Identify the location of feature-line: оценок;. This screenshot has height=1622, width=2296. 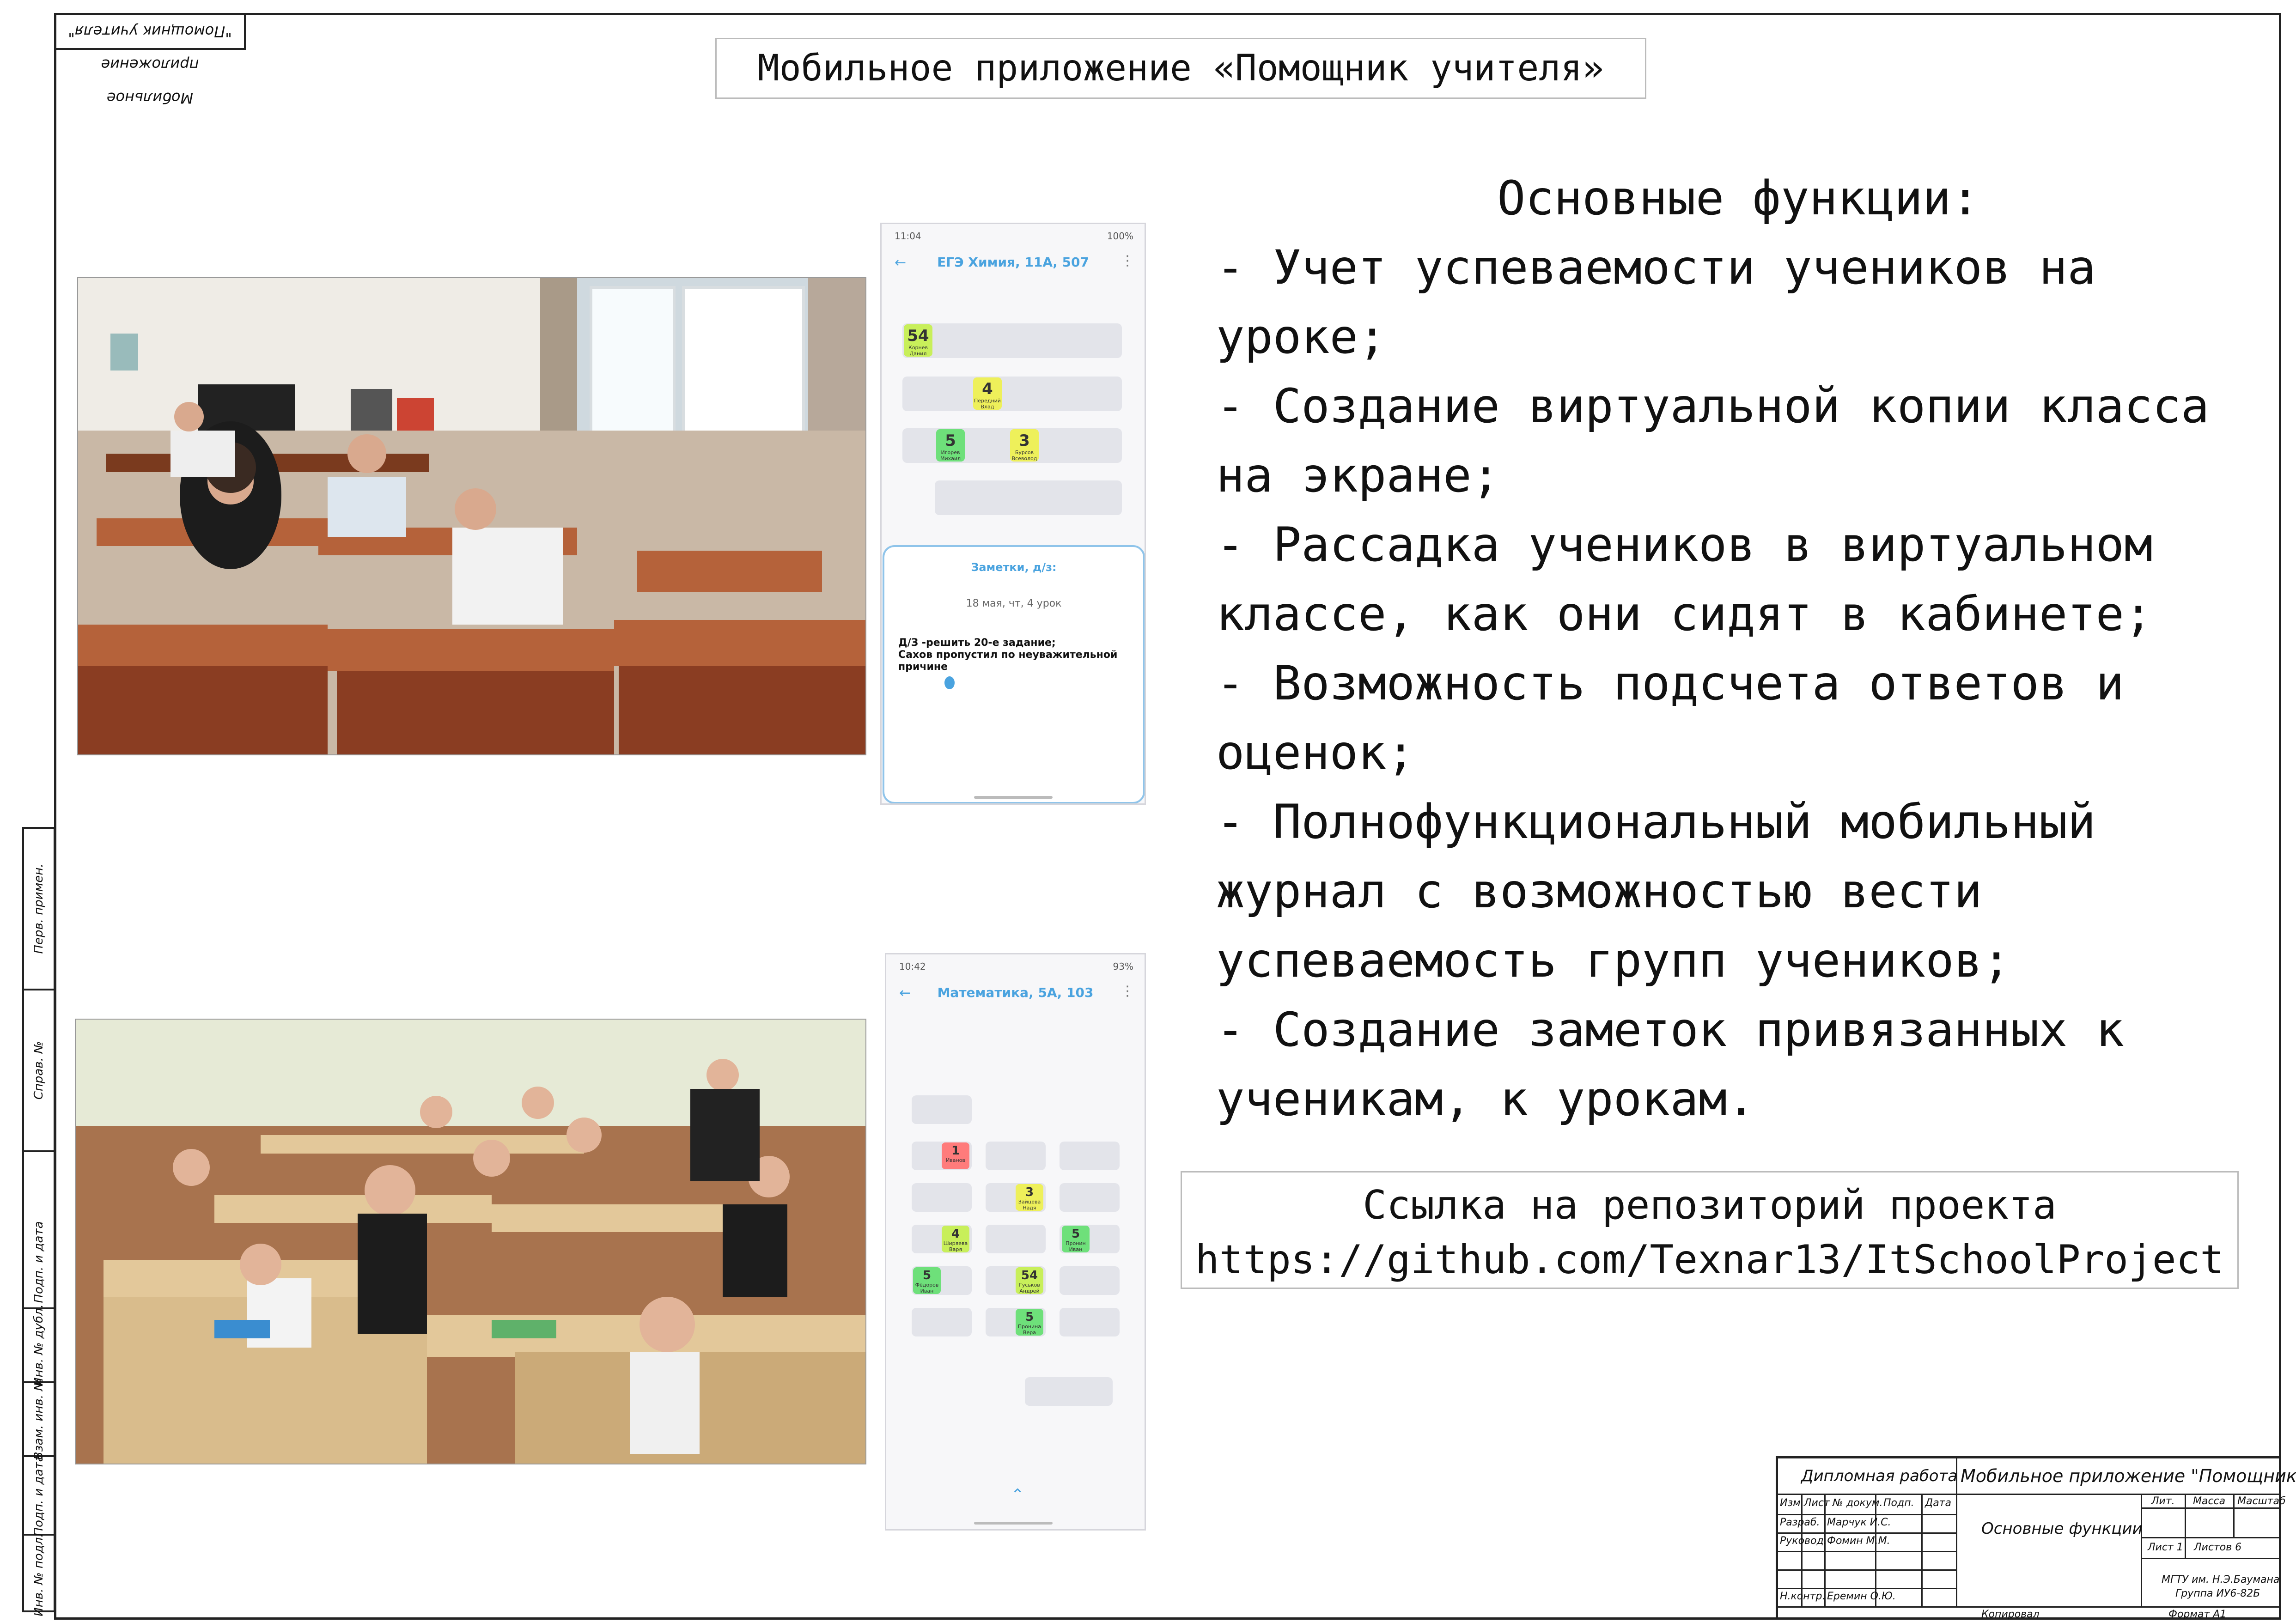
(1315, 752).